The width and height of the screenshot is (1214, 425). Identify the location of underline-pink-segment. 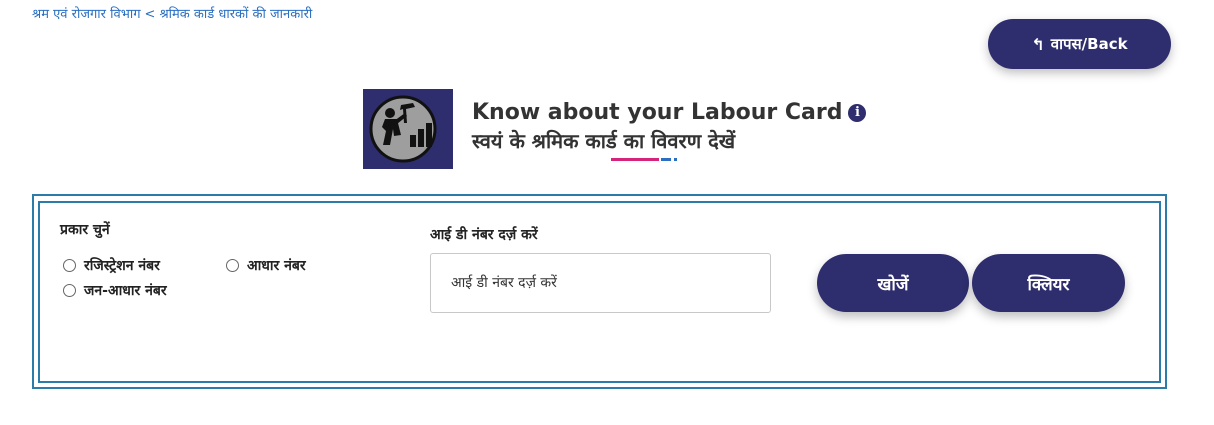
(635, 159).